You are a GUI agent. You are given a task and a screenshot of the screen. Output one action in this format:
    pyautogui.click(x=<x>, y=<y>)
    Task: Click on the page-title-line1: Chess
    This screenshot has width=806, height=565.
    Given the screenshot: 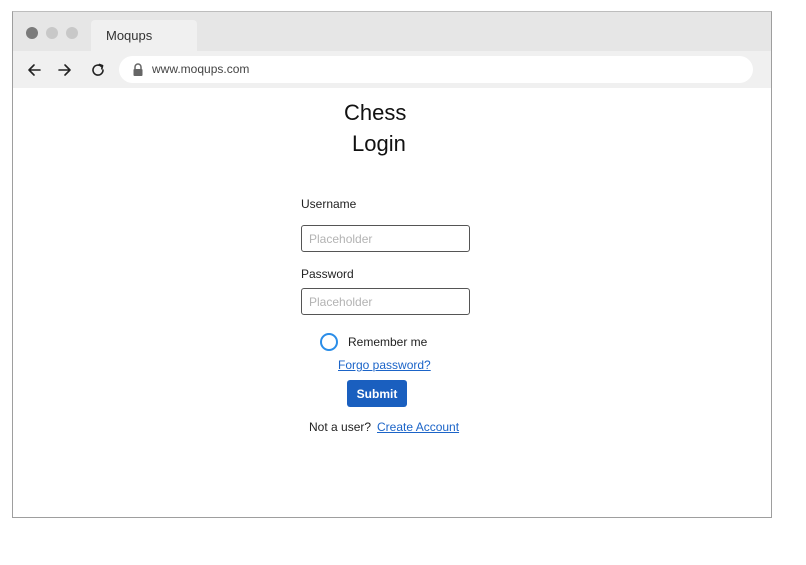 What is the action you would take?
    pyautogui.click(x=375, y=112)
    